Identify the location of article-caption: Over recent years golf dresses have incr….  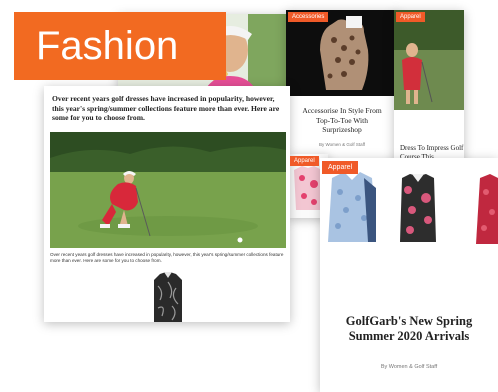
(167, 257).